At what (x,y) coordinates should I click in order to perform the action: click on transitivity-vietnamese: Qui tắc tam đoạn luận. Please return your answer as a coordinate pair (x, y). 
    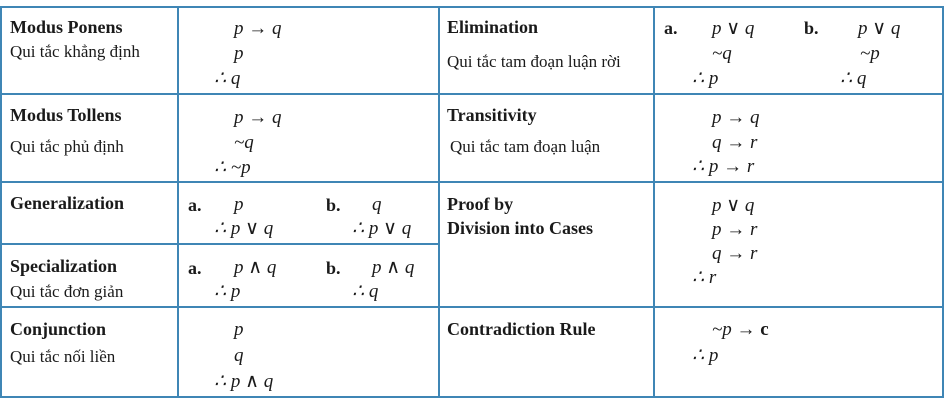
    Looking at the image, I should click on (525, 146).